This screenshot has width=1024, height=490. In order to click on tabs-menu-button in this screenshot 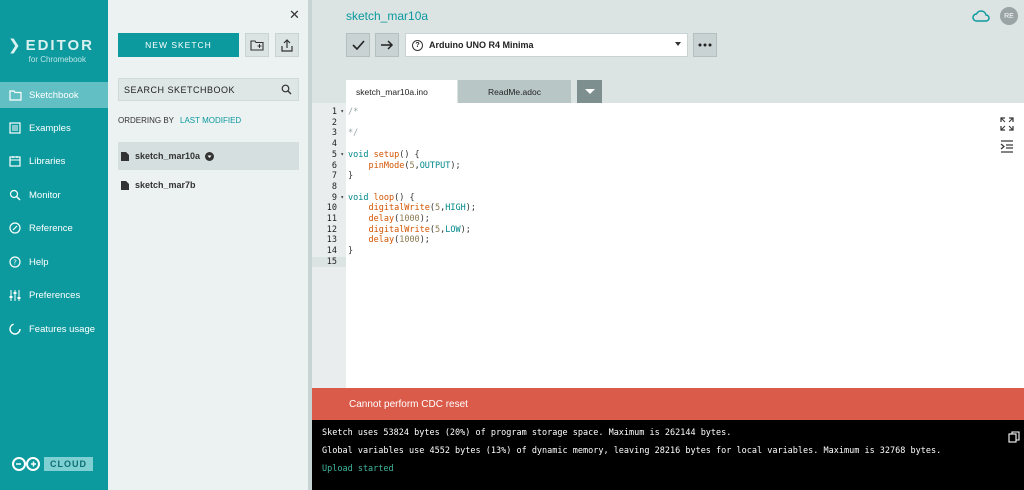, I will do `click(589, 91)`.